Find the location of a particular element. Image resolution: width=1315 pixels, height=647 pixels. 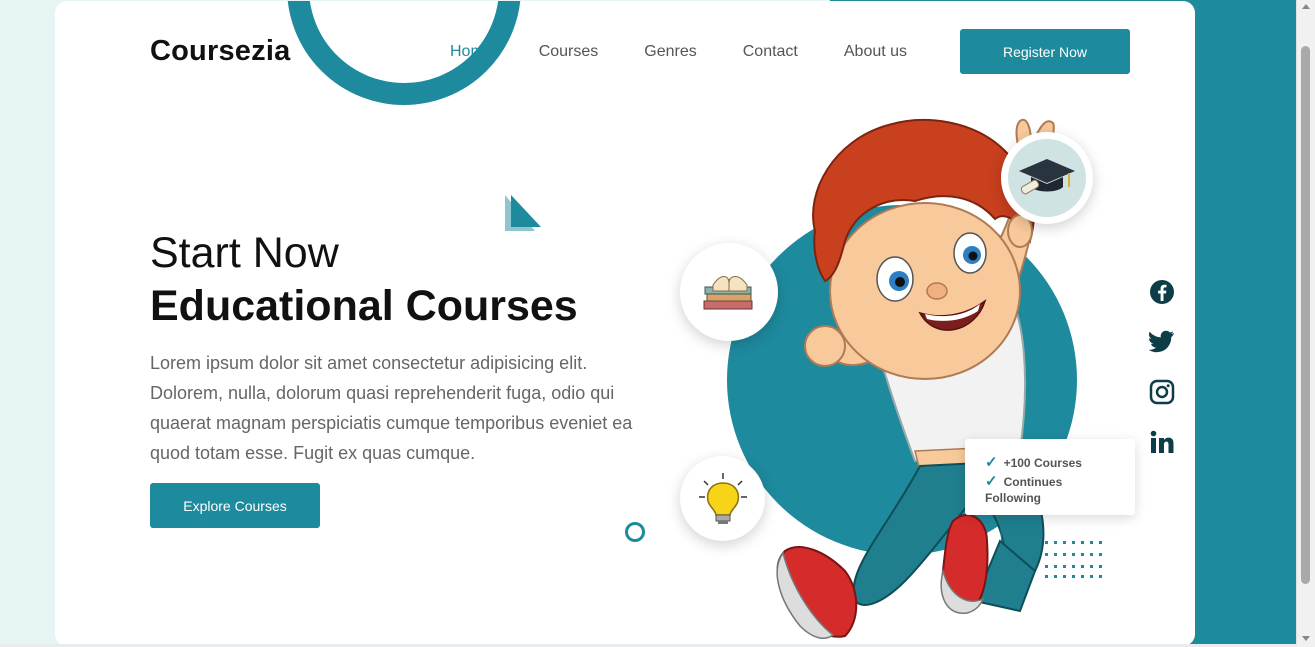

triangle-decoration is located at coordinates (523, 213).